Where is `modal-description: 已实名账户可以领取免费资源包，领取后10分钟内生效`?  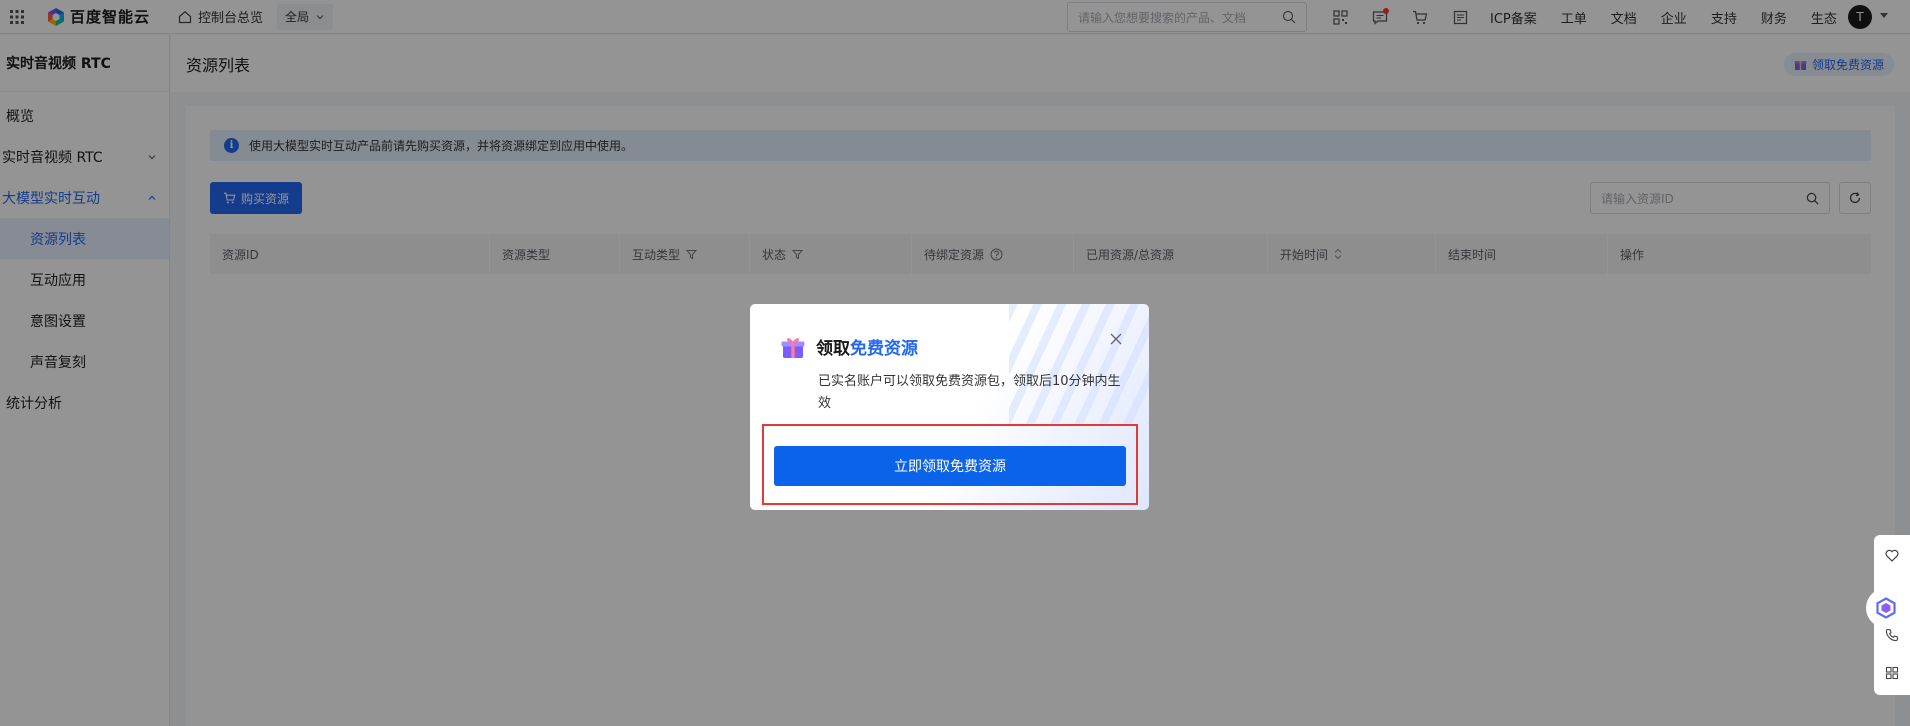 modal-description: 已实名账户可以领取免费资源包，领取后10分钟内生效 is located at coordinates (969, 392).